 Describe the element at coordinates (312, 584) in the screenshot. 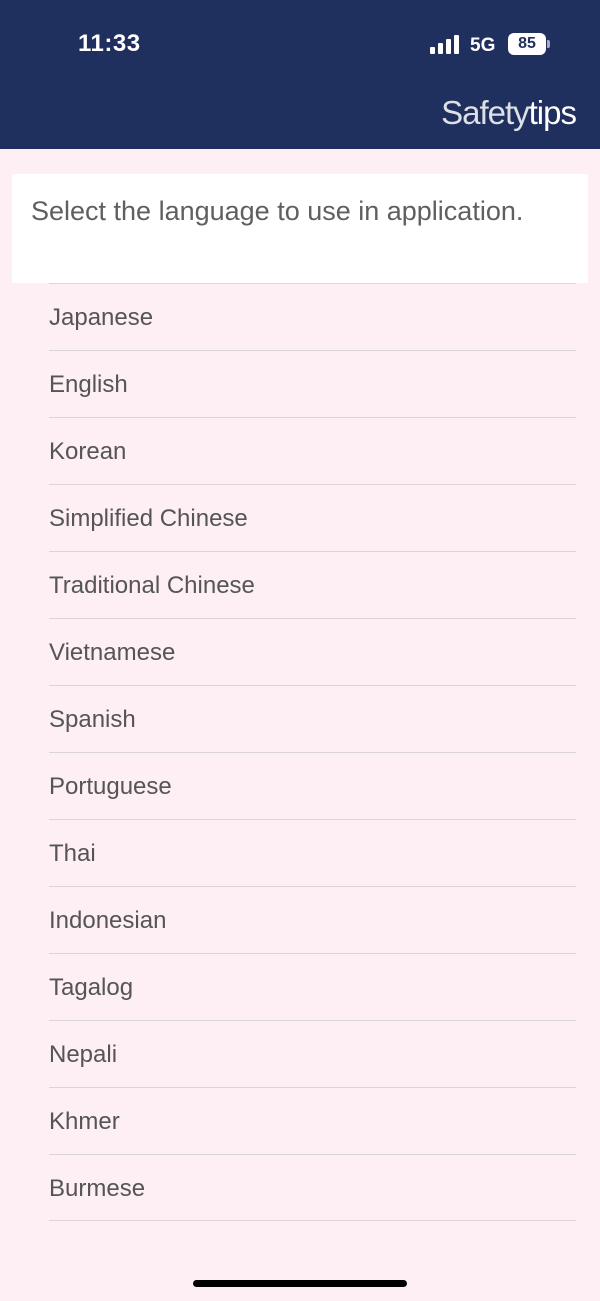

I see `language-option-traditional-chinese: Traditional Chinese` at that location.